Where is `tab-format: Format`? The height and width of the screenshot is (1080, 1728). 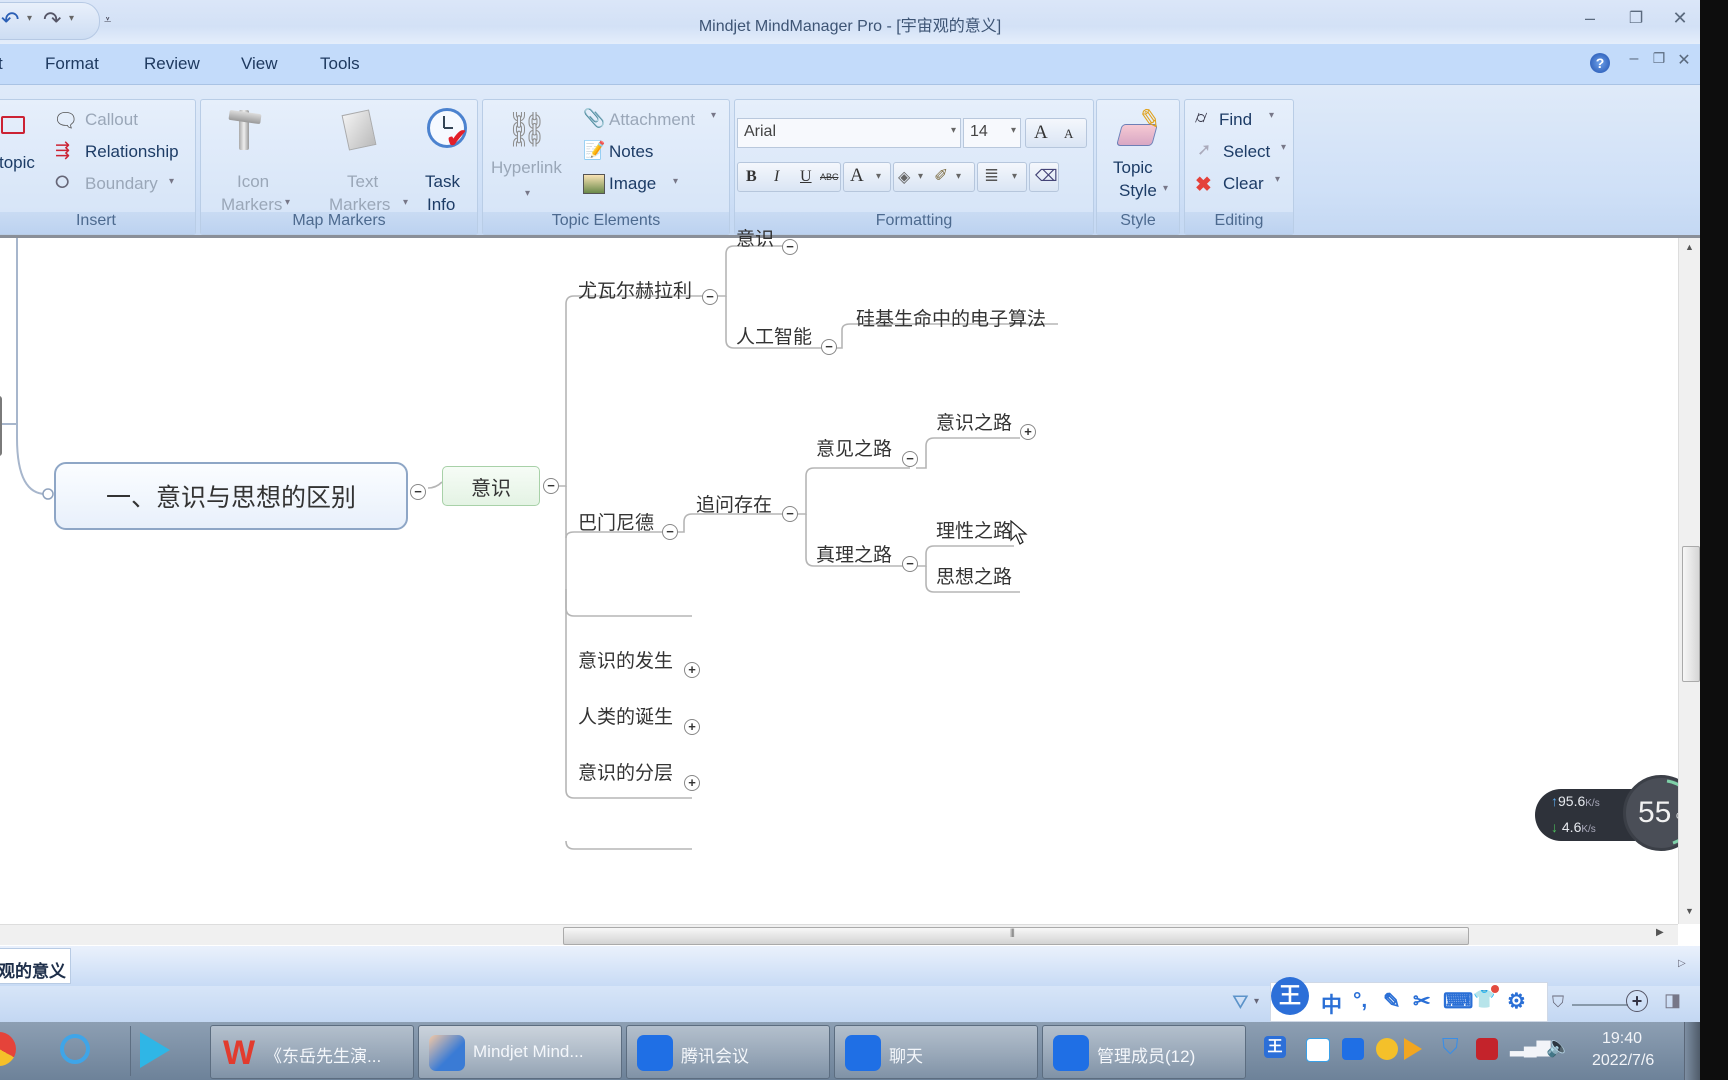 tab-format: Format is located at coordinates (72, 64).